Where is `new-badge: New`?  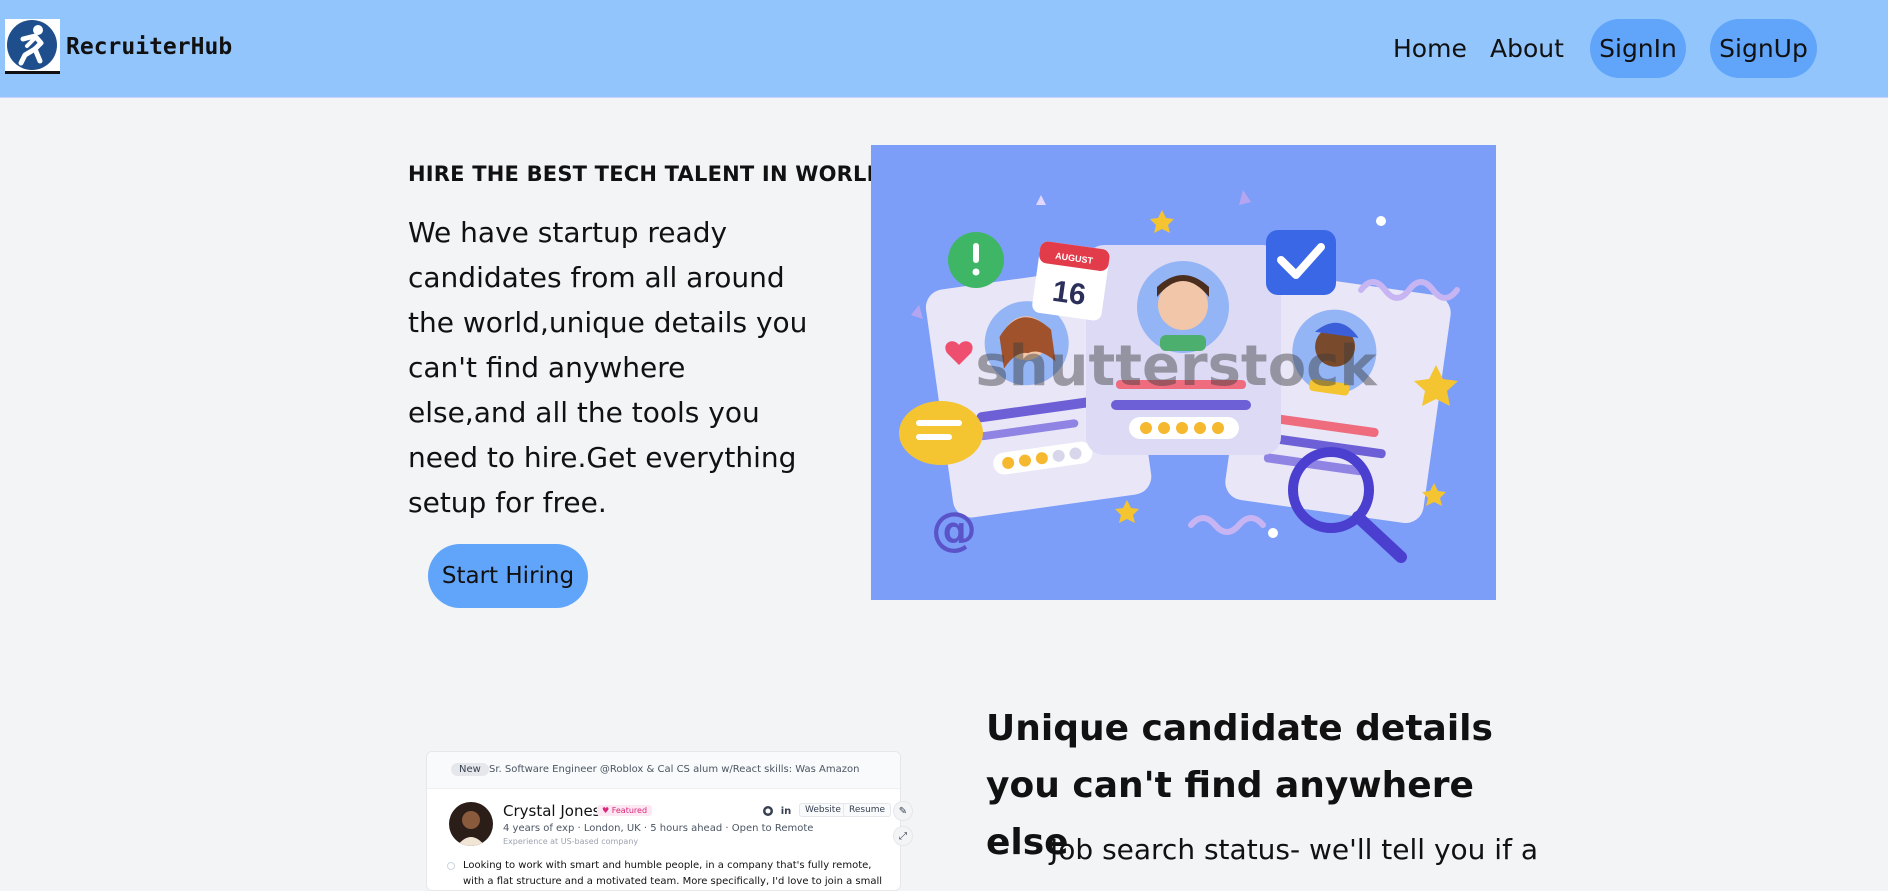
new-badge: New is located at coordinates (470, 769).